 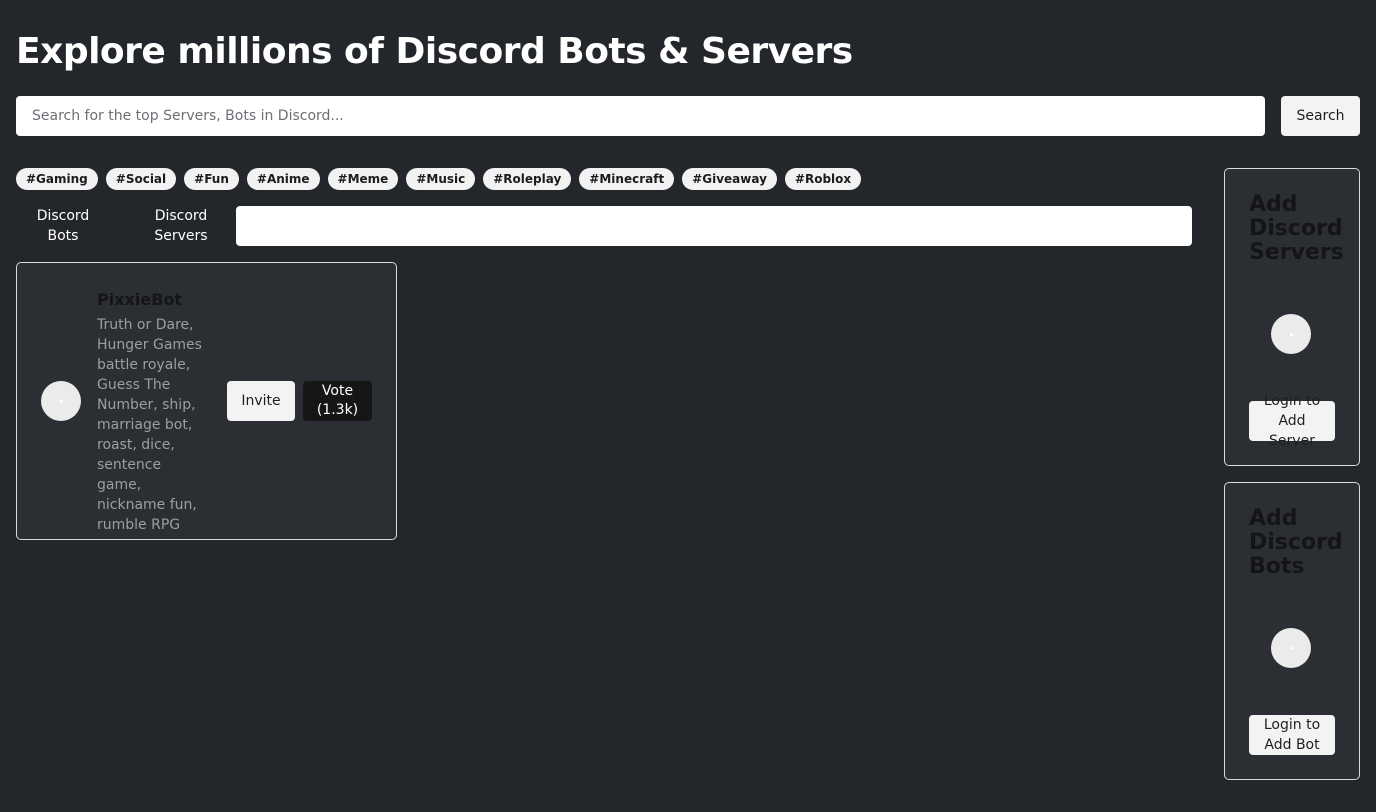 I want to click on tag-gaming: #Gaming, so click(x=57, y=179).